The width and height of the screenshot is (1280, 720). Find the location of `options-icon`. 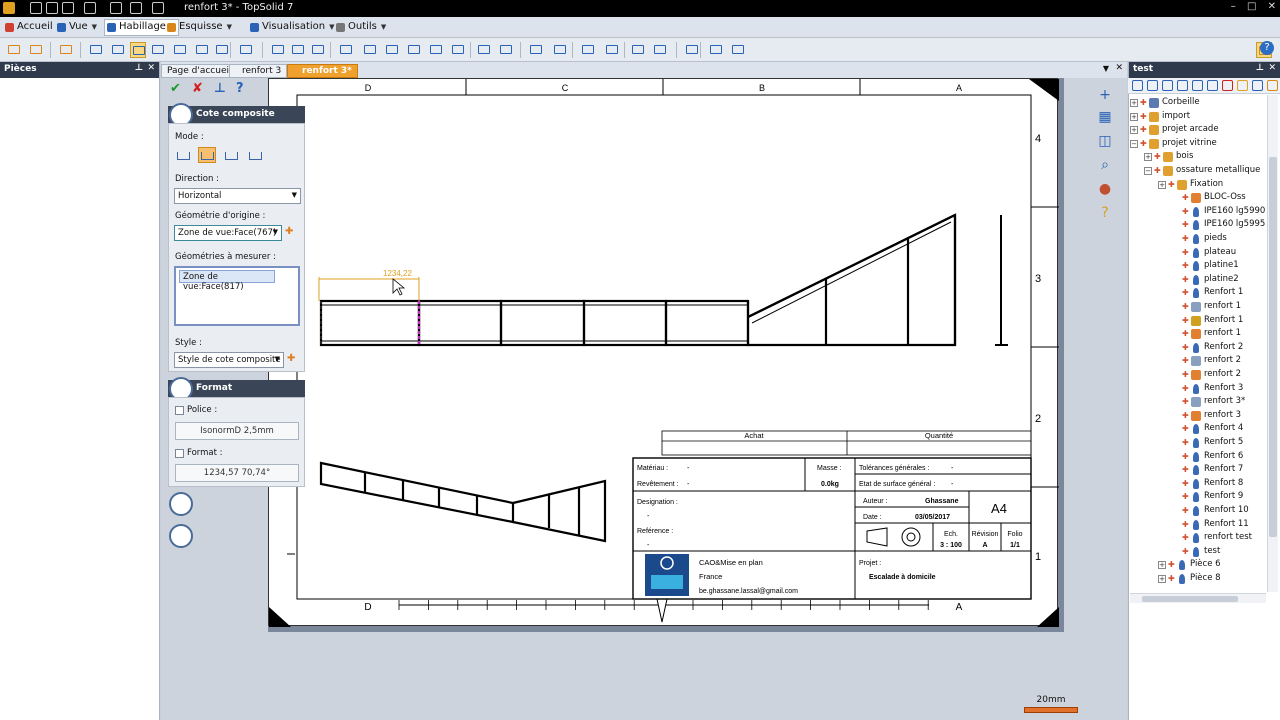

options-icon is located at coordinates (136, 8).